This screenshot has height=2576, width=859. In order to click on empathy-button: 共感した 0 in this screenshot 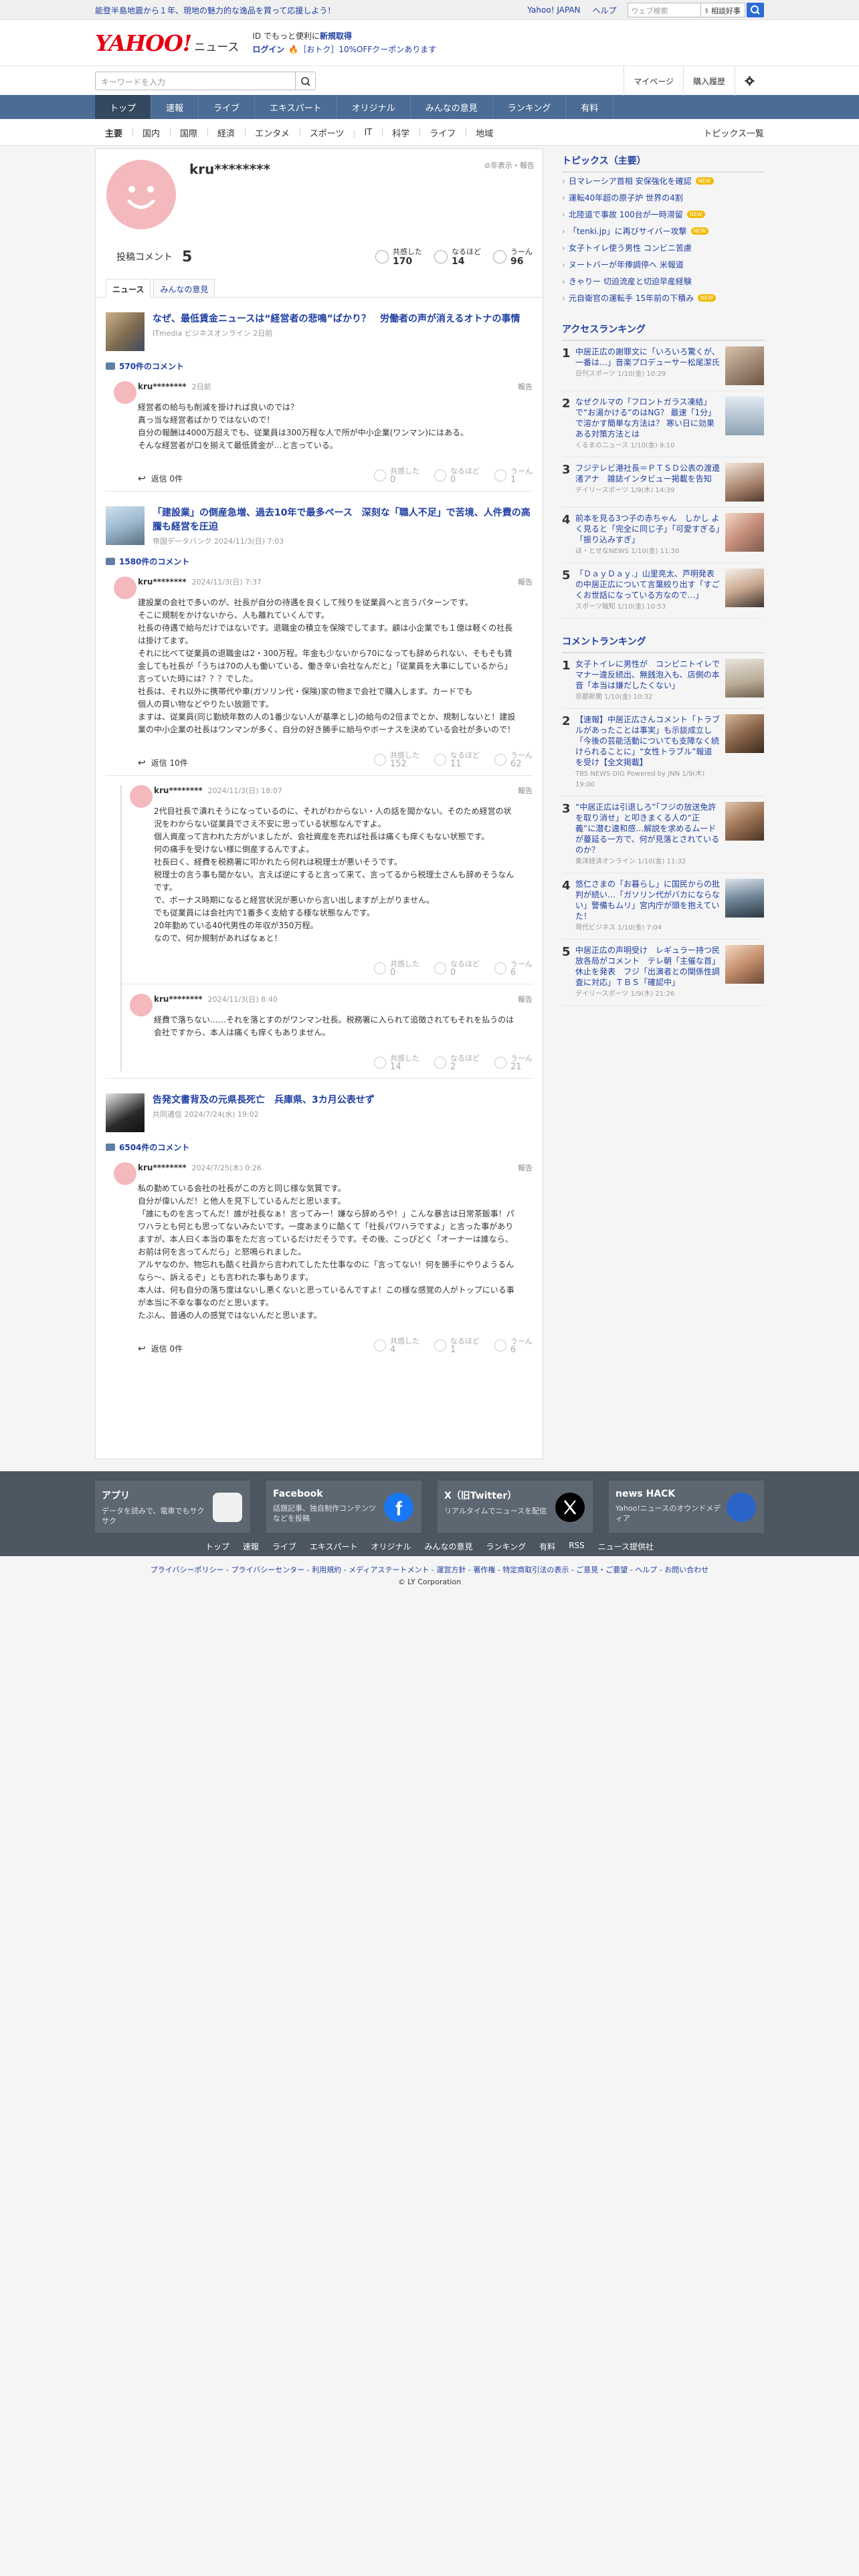, I will do `click(396, 968)`.